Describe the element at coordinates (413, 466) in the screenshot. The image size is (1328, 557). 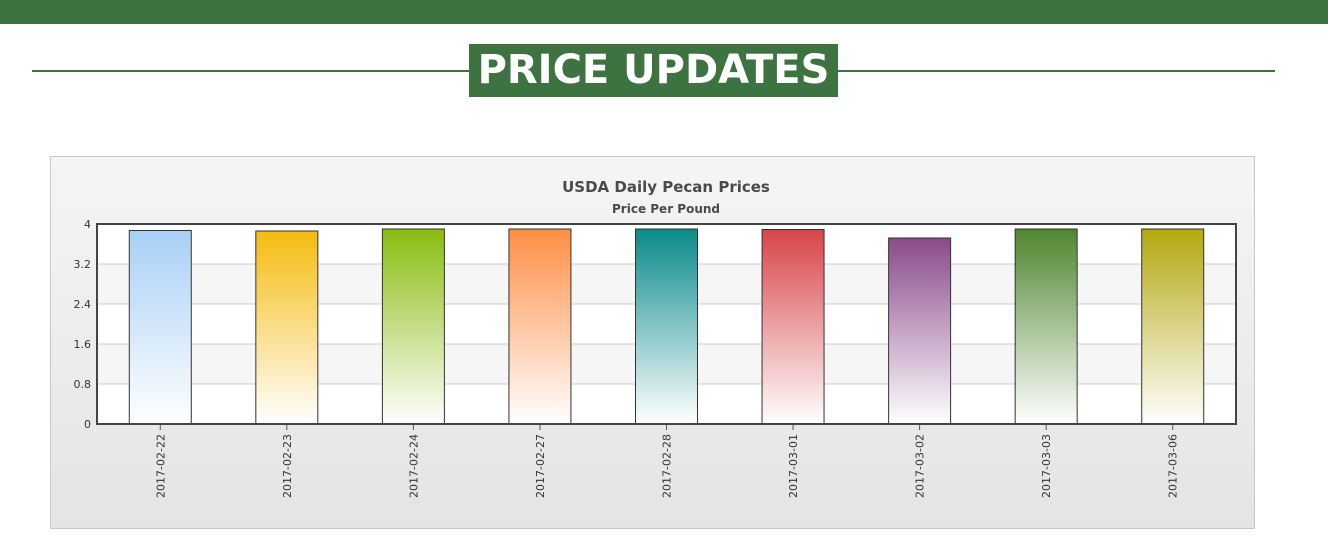
I see `x-tick-label: 2017-02-24` at that location.